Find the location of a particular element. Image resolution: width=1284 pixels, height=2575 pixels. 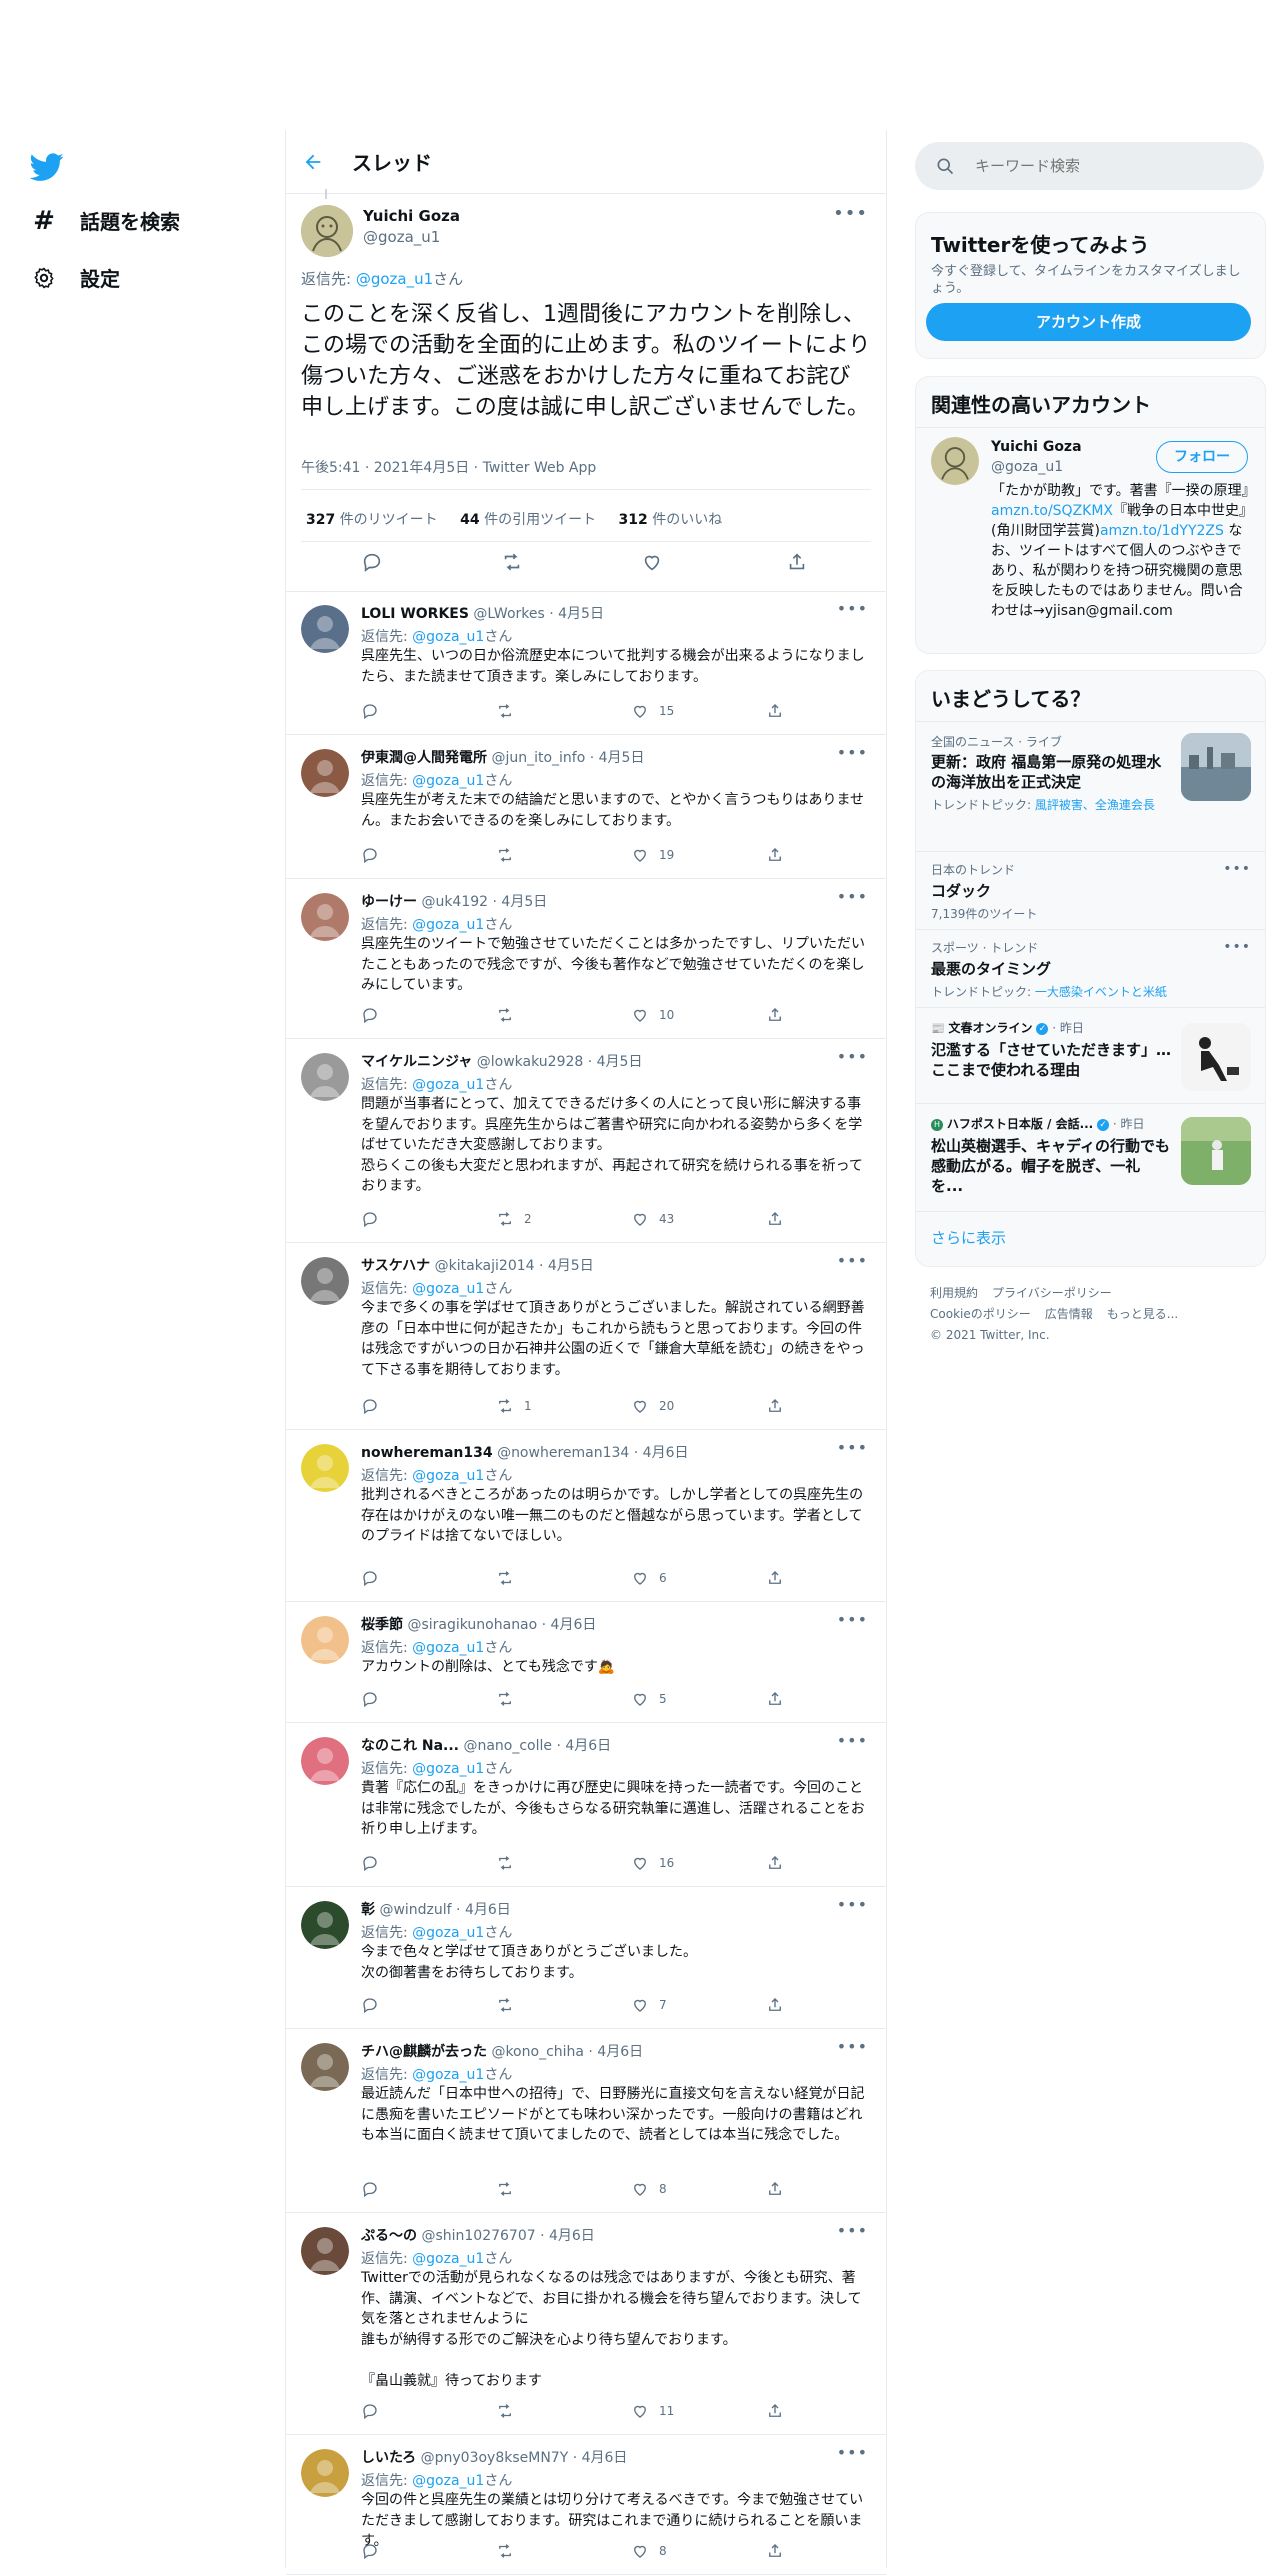

like-button: 11 is located at coordinates (652, 2411).